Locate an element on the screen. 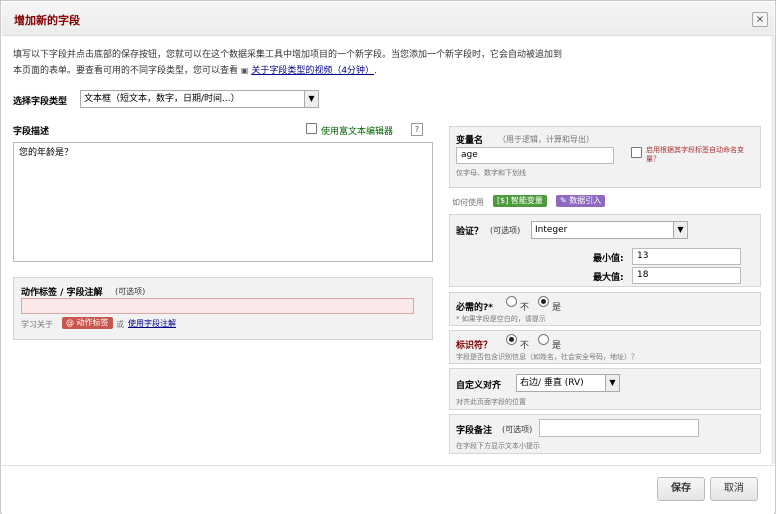  field-note-hint: 在字段下方显示文本小提示 is located at coordinates (498, 446).